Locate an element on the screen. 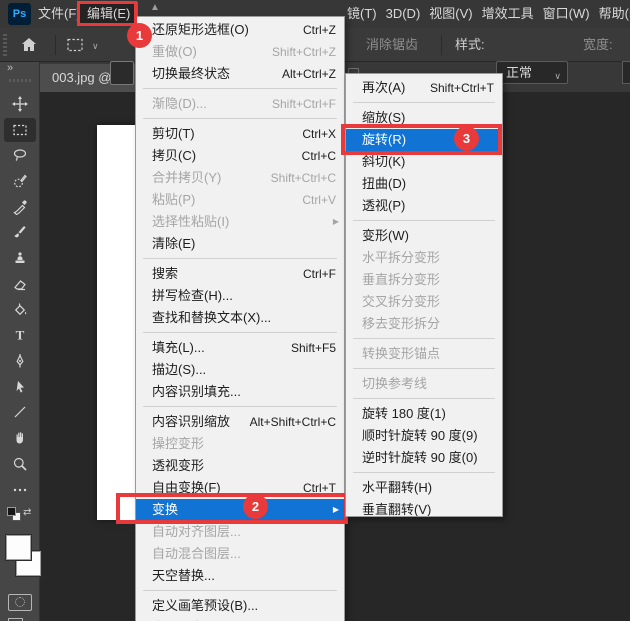  line-icon is located at coordinates (20, 412).